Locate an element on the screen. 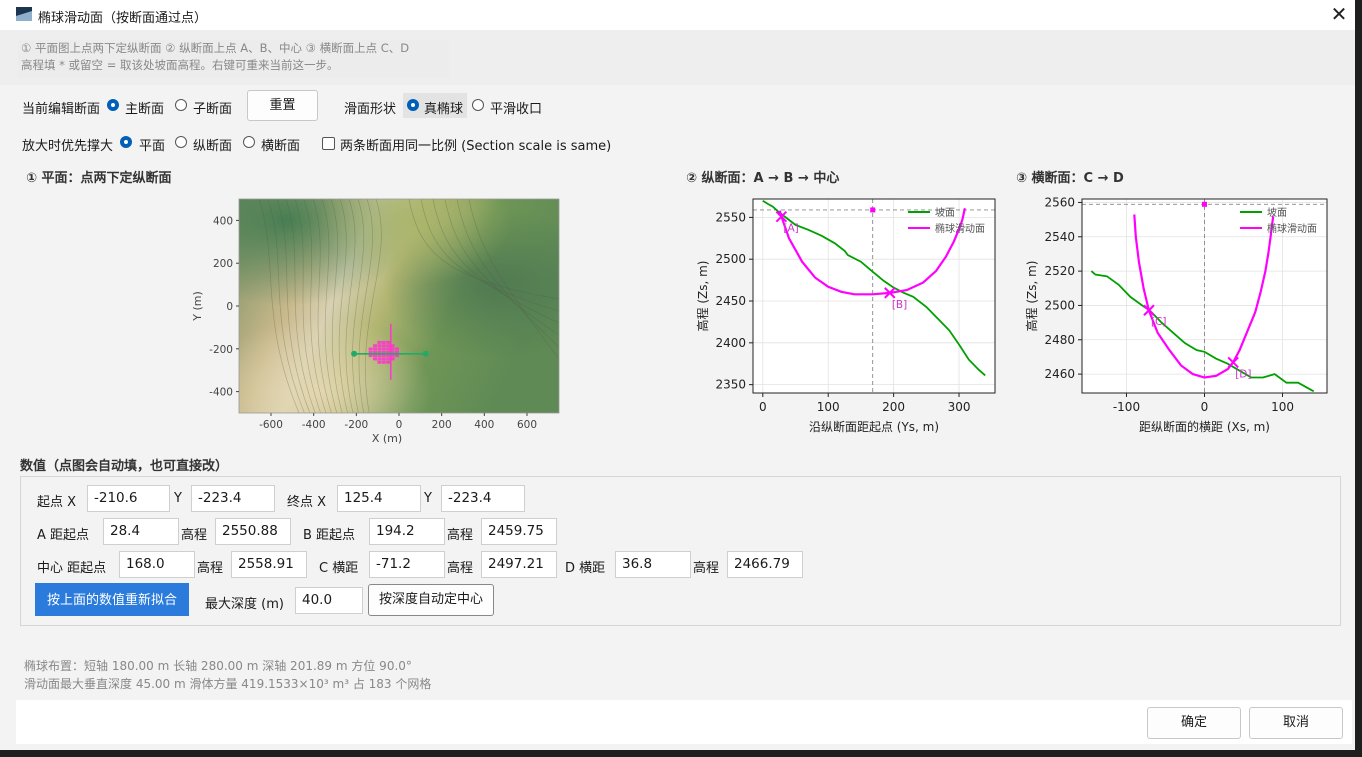 The height and width of the screenshot is (757, 1362). radio-zoom-cross is located at coordinates (249, 142).